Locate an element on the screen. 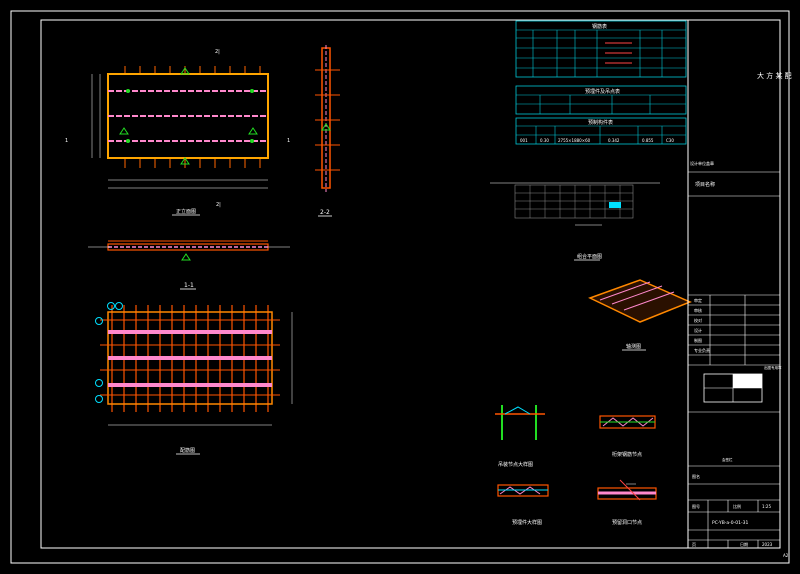 The width and height of the screenshot is (800, 574). panel-row-weight: 0.342 is located at coordinates (614, 140).